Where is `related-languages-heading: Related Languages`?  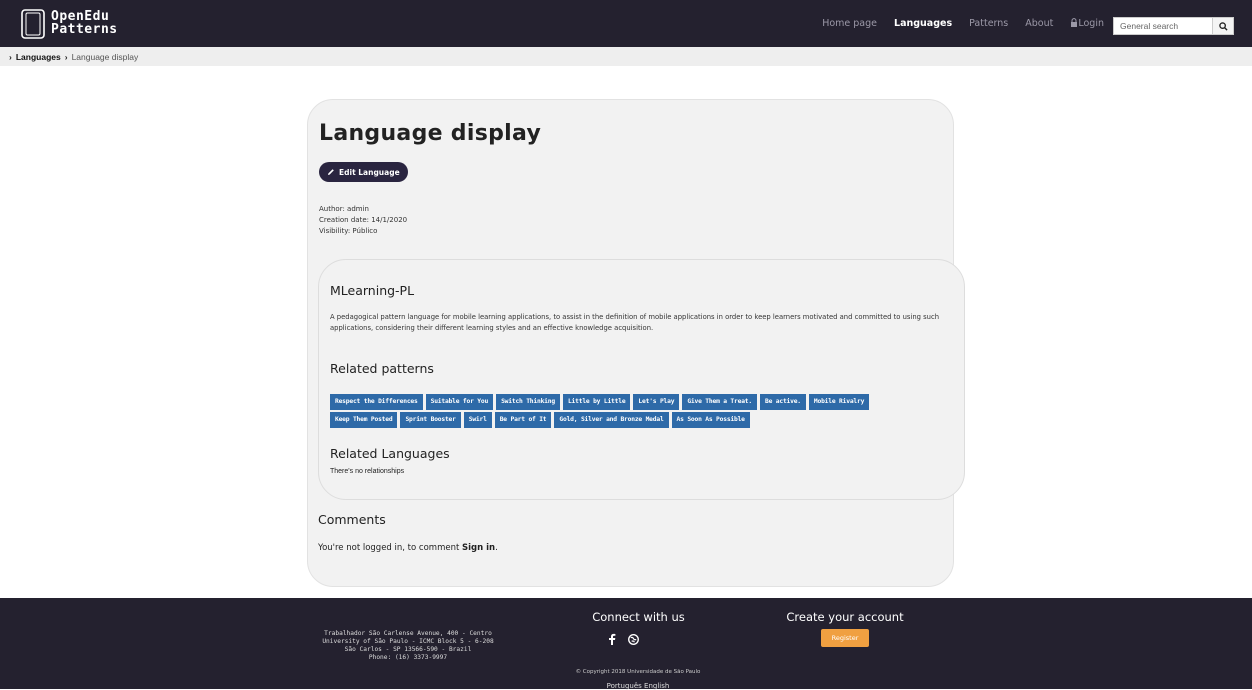 related-languages-heading: Related Languages is located at coordinates (390, 453).